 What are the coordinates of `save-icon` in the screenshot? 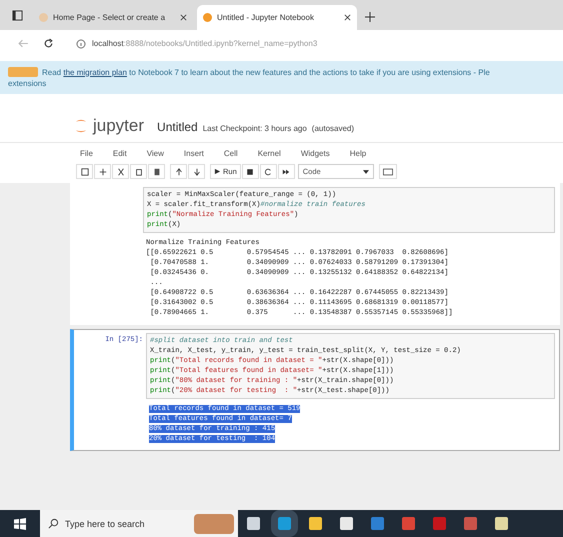 It's located at (84, 172).